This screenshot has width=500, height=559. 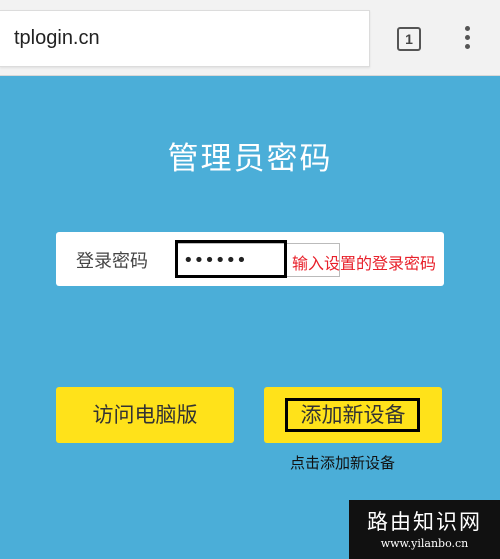 I want to click on tab-count-icon: 1, so click(x=409, y=39).